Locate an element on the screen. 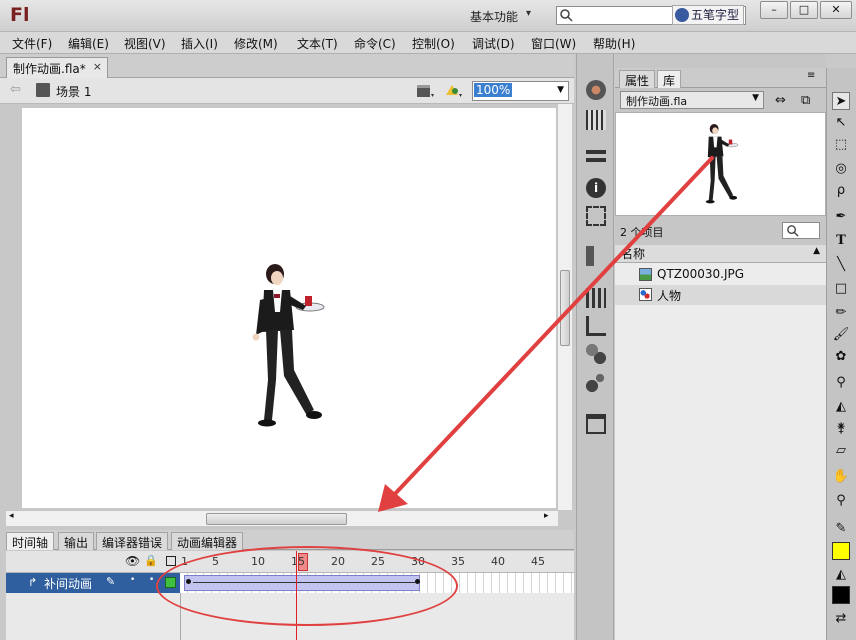 The image size is (856, 640). rectangle-tool-icon: □ is located at coordinates (841, 289).